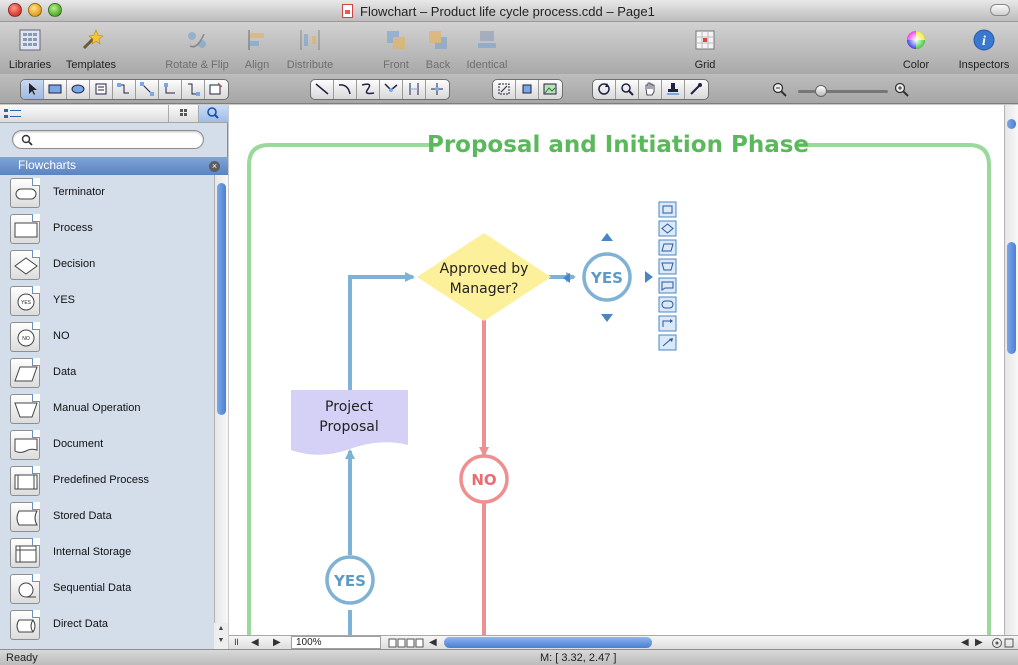  Describe the element at coordinates (114, 114) in the screenshot. I see `sidebar-tab-bar` at that location.